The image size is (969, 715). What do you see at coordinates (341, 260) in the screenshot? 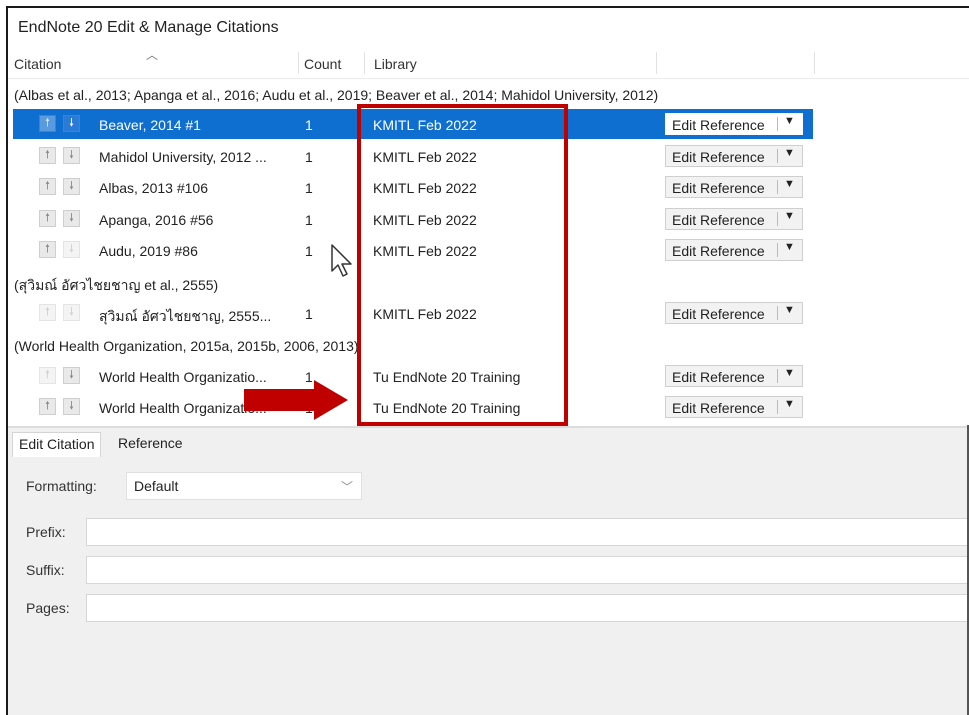
I see `mouse-cursor-icon` at bounding box center [341, 260].